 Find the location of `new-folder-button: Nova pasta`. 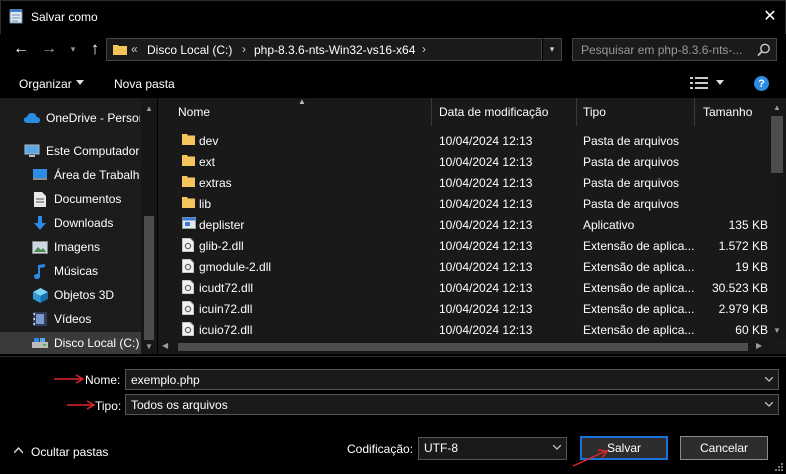

new-folder-button: Nova pasta is located at coordinates (144, 84).